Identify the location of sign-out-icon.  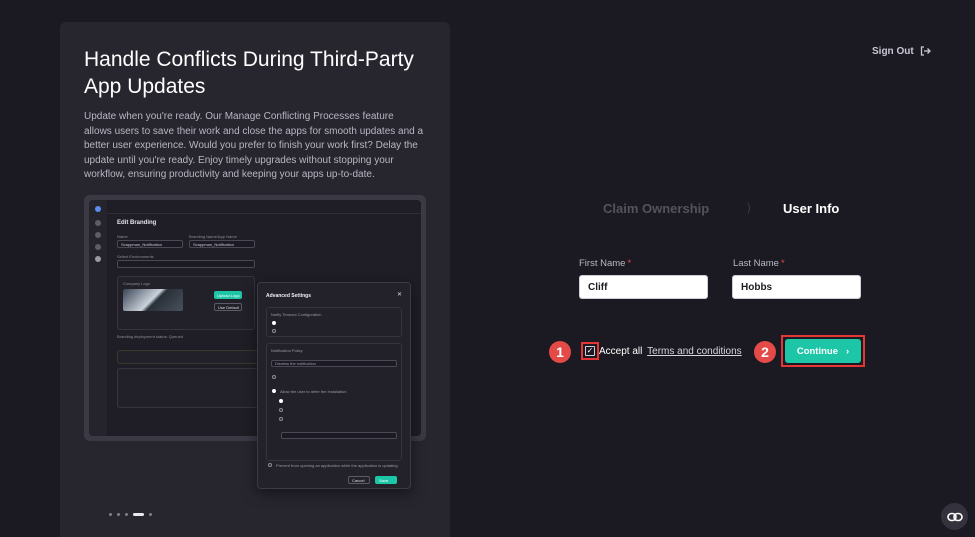
(925, 51).